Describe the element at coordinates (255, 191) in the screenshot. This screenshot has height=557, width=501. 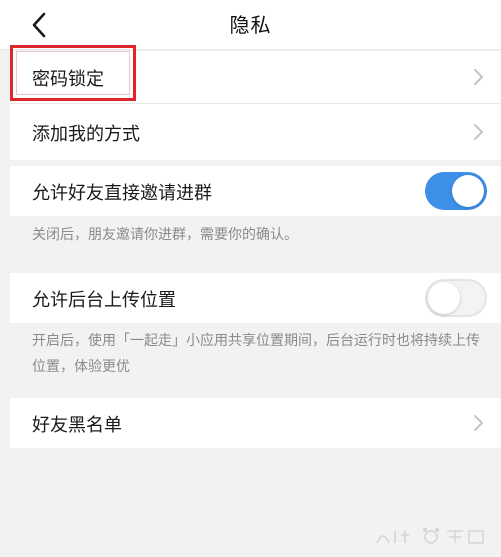
I see `row-allow-invite: 允许好友直接邀请进群` at that location.